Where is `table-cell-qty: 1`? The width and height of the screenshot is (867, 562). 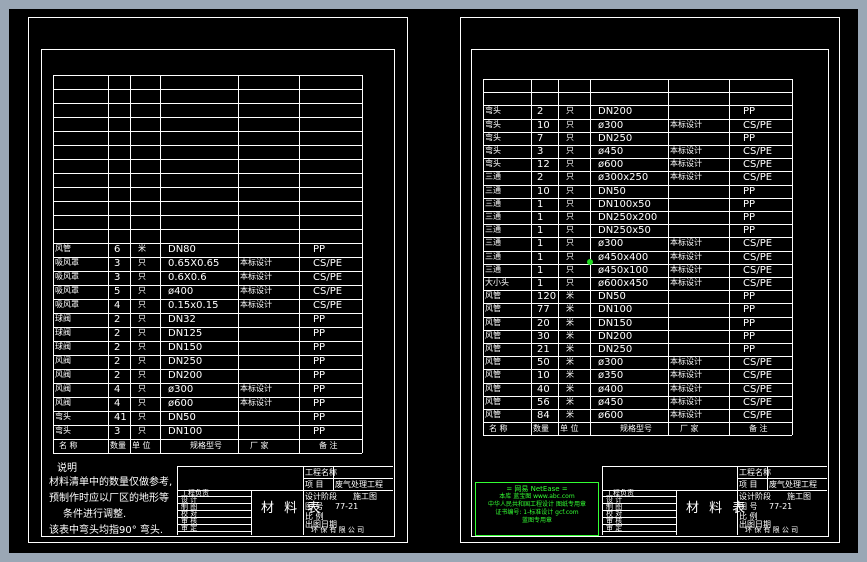 table-cell-qty: 1 is located at coordinates (540, 204).